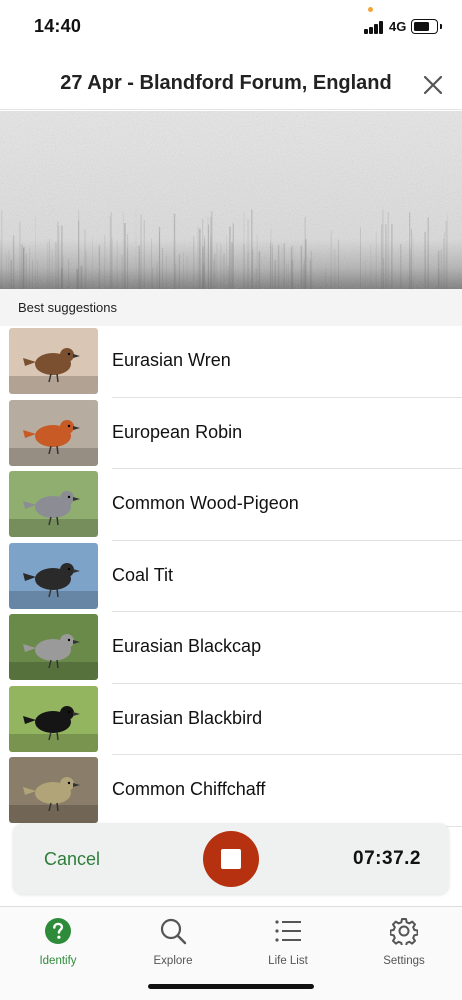  I want to click on recording-bar: Cancel 07:37.2, so click(231, 858).